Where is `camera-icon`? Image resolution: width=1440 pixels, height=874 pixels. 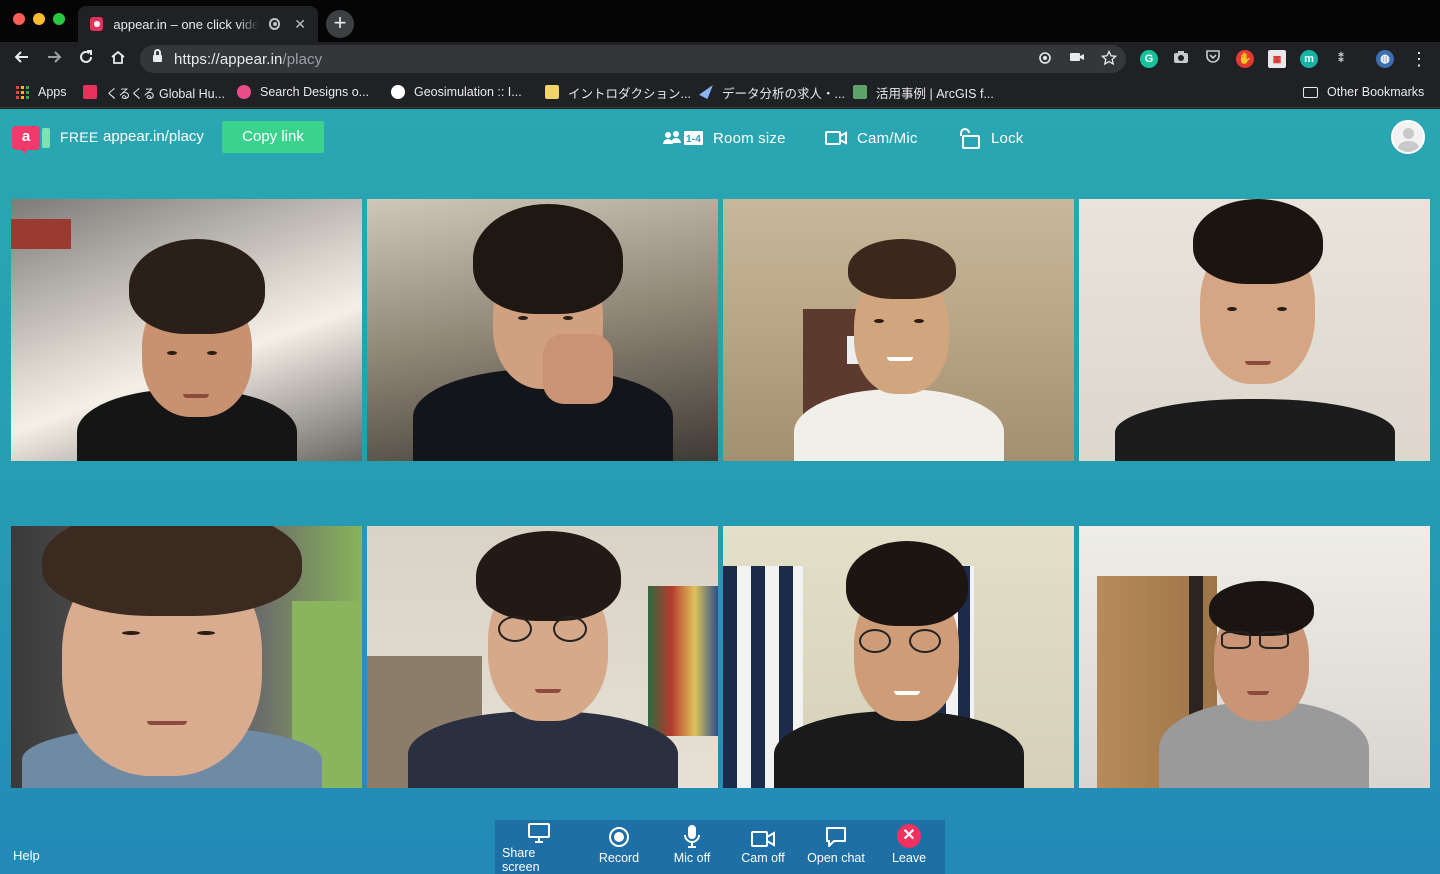 camera-icon is located at coordinates (836, 138).